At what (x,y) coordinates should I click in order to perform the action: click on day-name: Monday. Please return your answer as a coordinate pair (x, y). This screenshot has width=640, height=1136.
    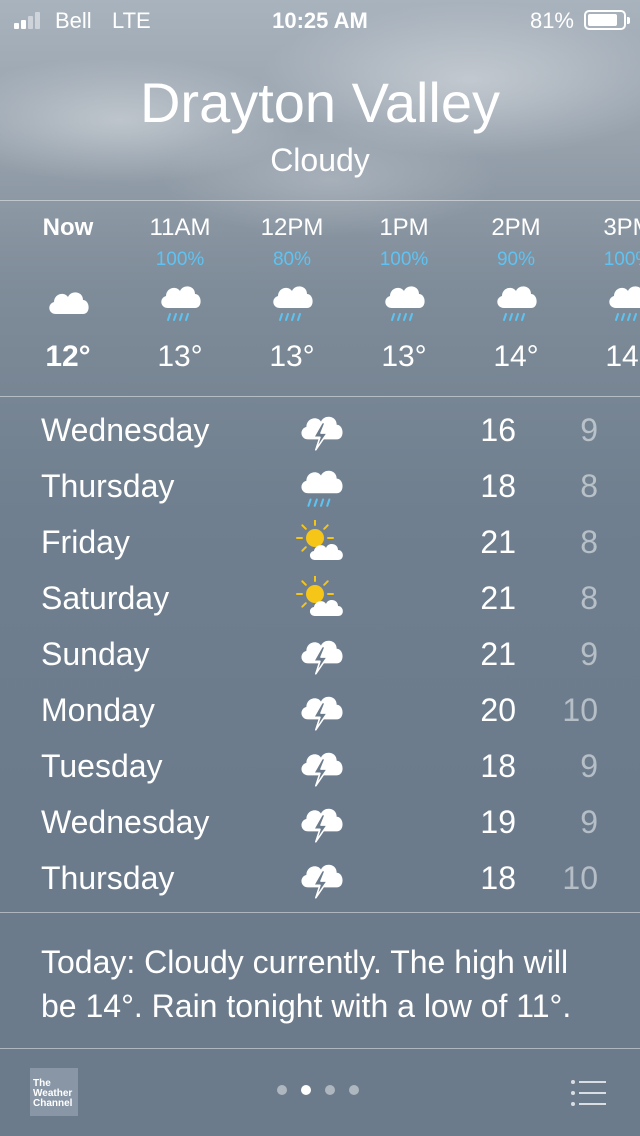
    Looking at the image, I should click on (98, 710).